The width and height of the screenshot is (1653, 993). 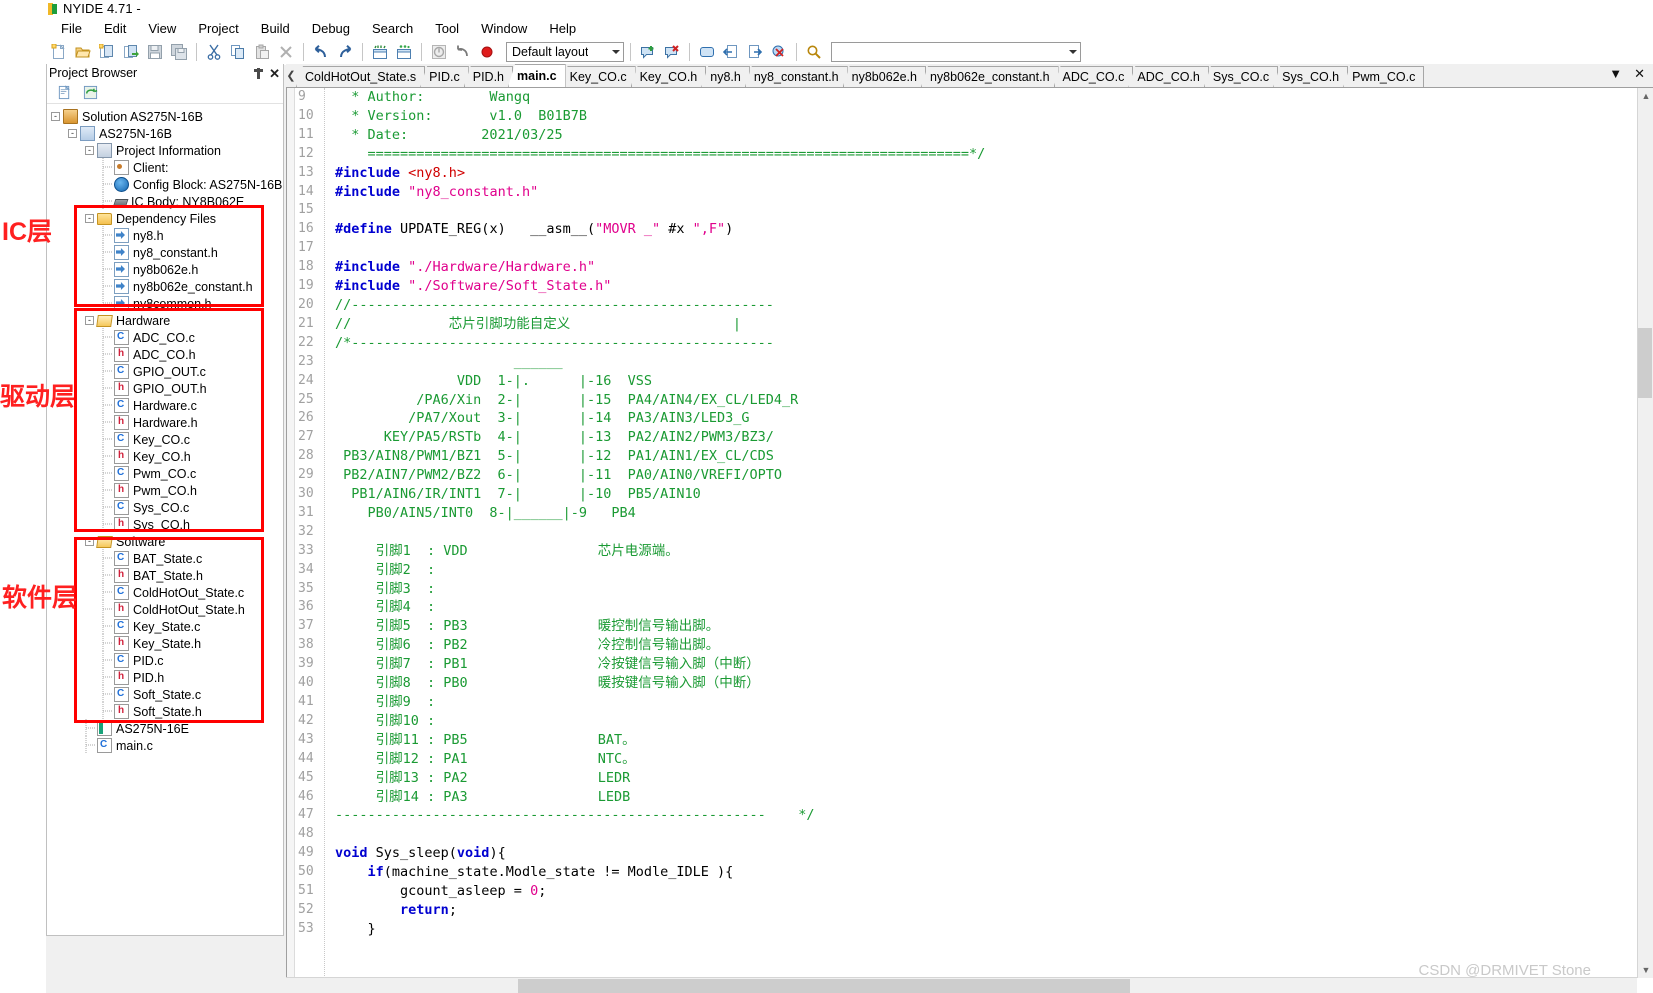 I want to click on tab-list-icon: ▼, so click(x=1615, y=73).